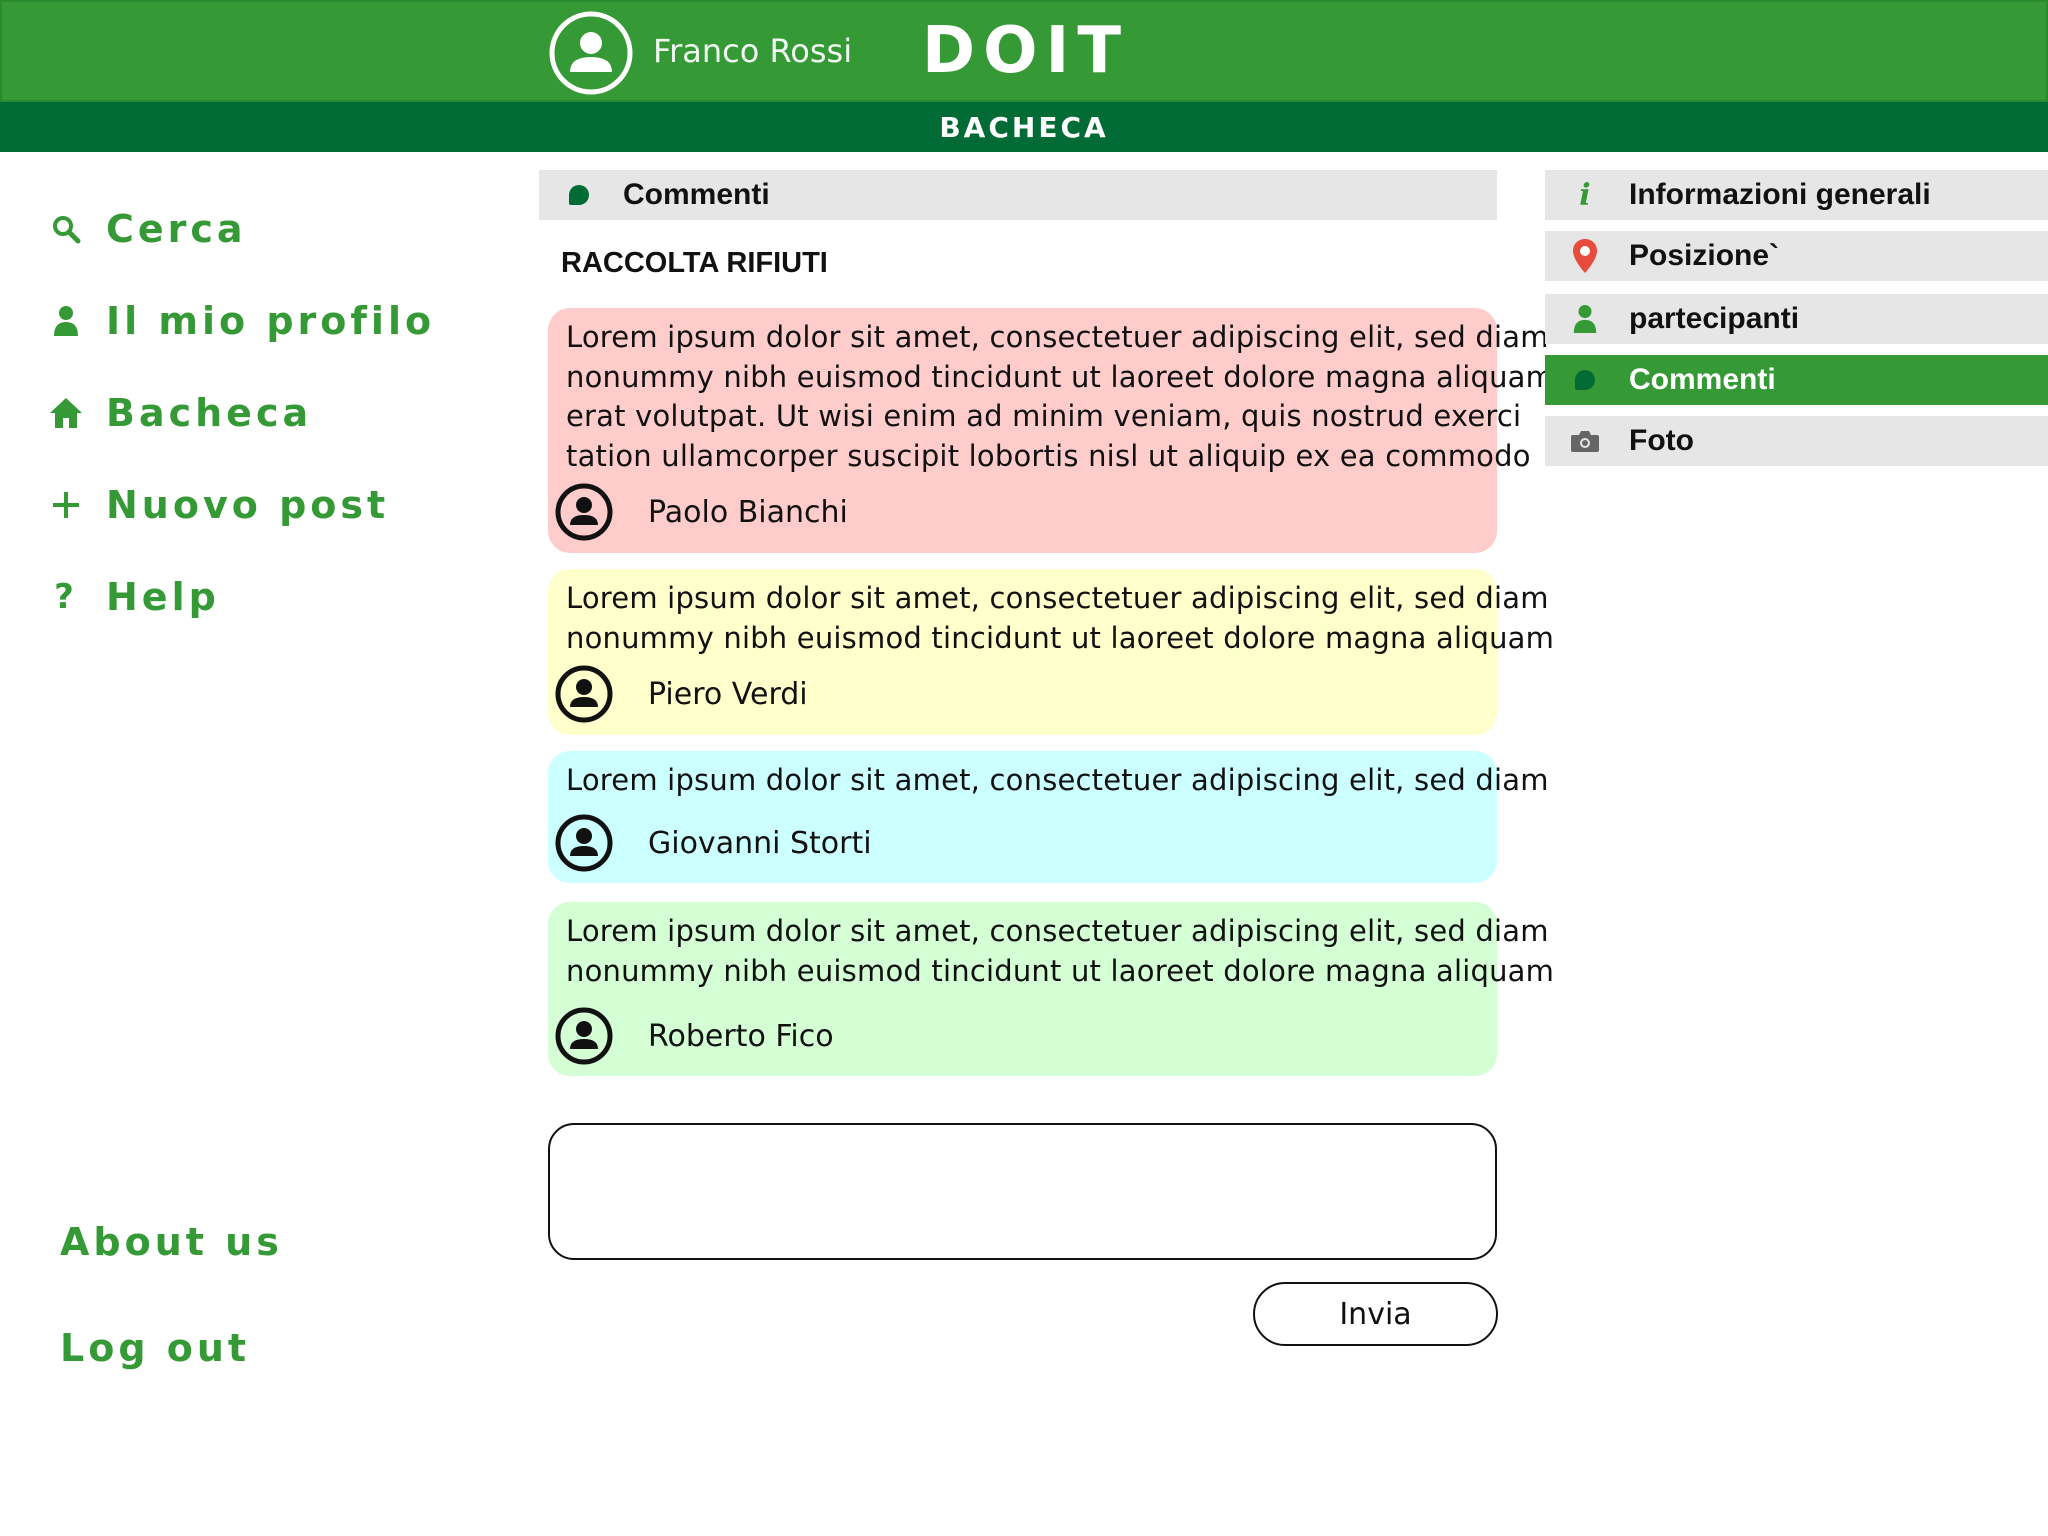 Image resolution: width=2048 pixels, height=1536 pixels. Describe the element at coordinates (694, 263) in the screenshot. I see `post-title: RACCOLTA RIFIUTI` at that location.